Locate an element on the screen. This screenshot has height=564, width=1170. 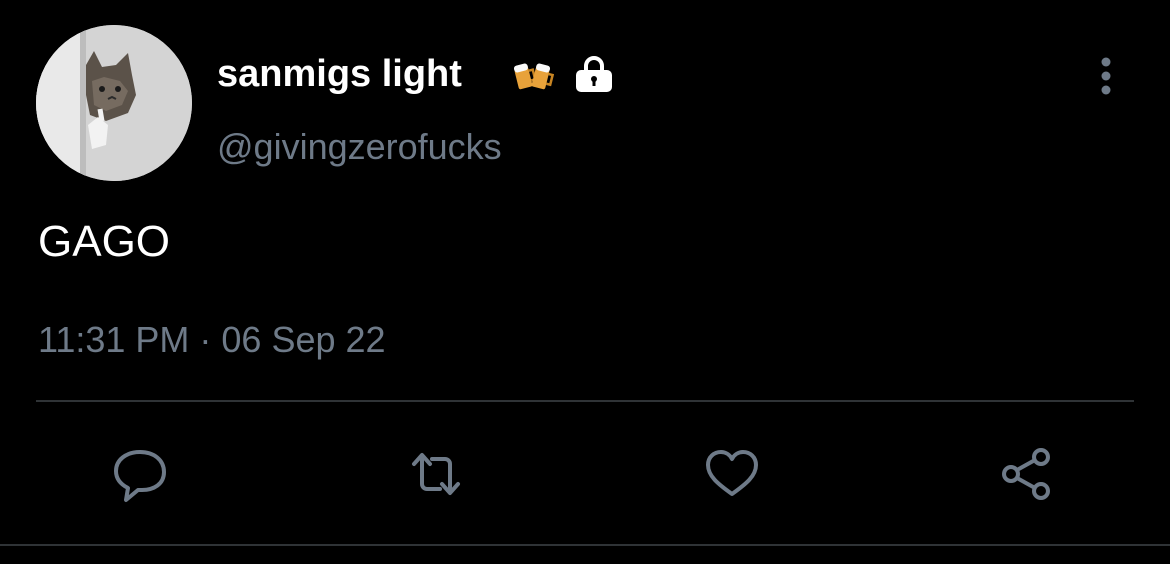
reply-icon is located at coordinates (140, 476).